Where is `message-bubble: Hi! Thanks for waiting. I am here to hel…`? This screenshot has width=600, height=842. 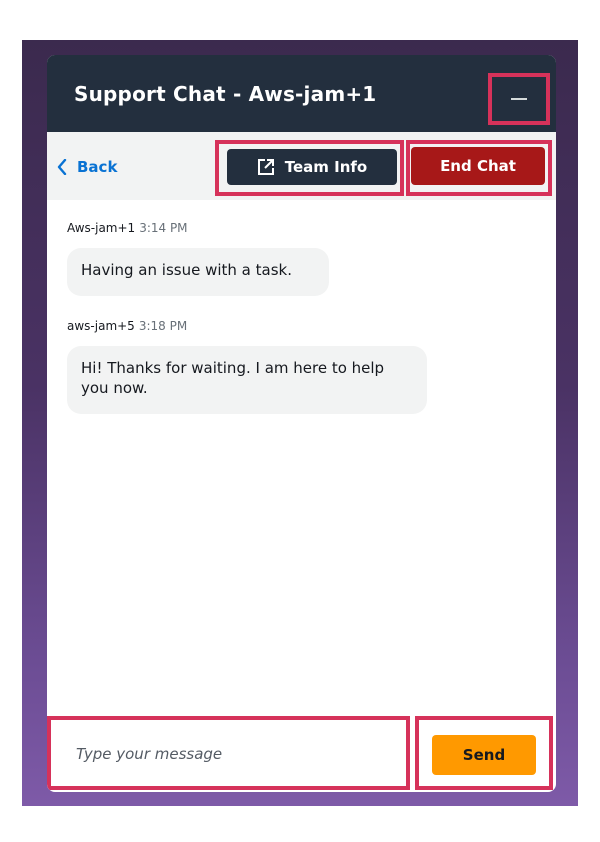
message-bubble: Hi! Thanks for waiting. I am here to hel… is located at coordinates (247, 380).